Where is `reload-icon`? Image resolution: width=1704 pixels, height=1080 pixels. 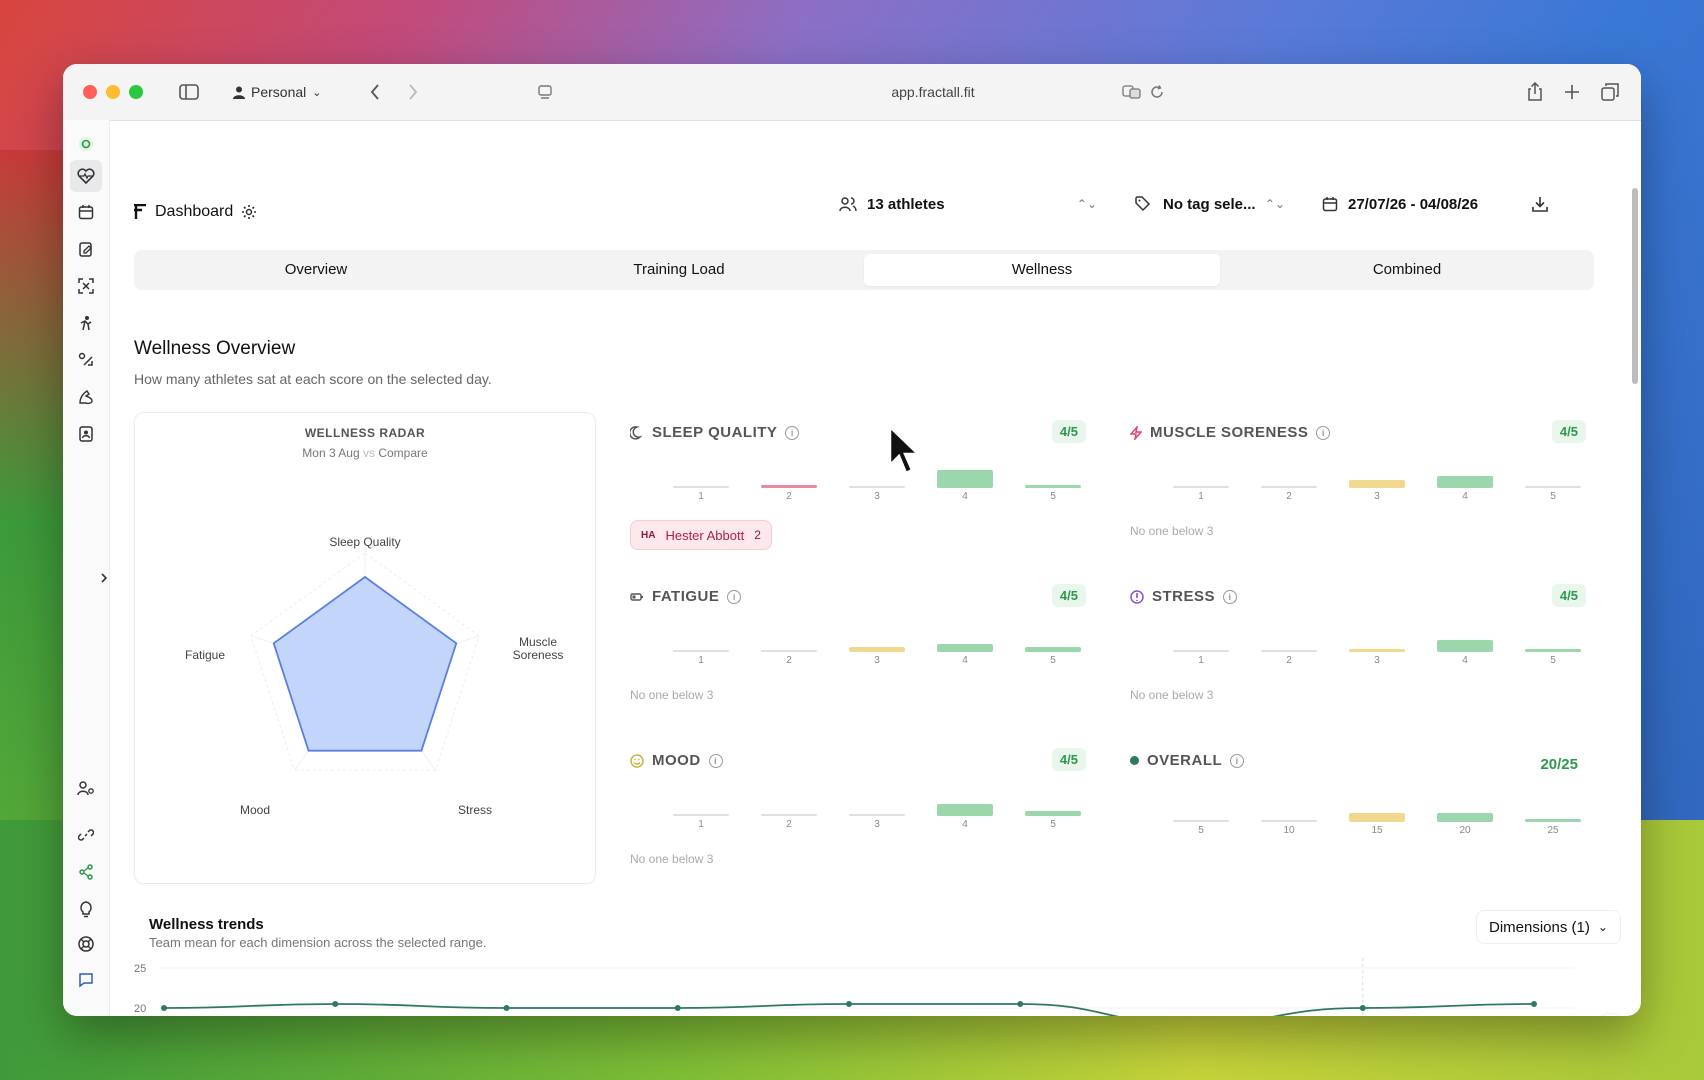 reload-icon is located at coordinates (1157, 92).